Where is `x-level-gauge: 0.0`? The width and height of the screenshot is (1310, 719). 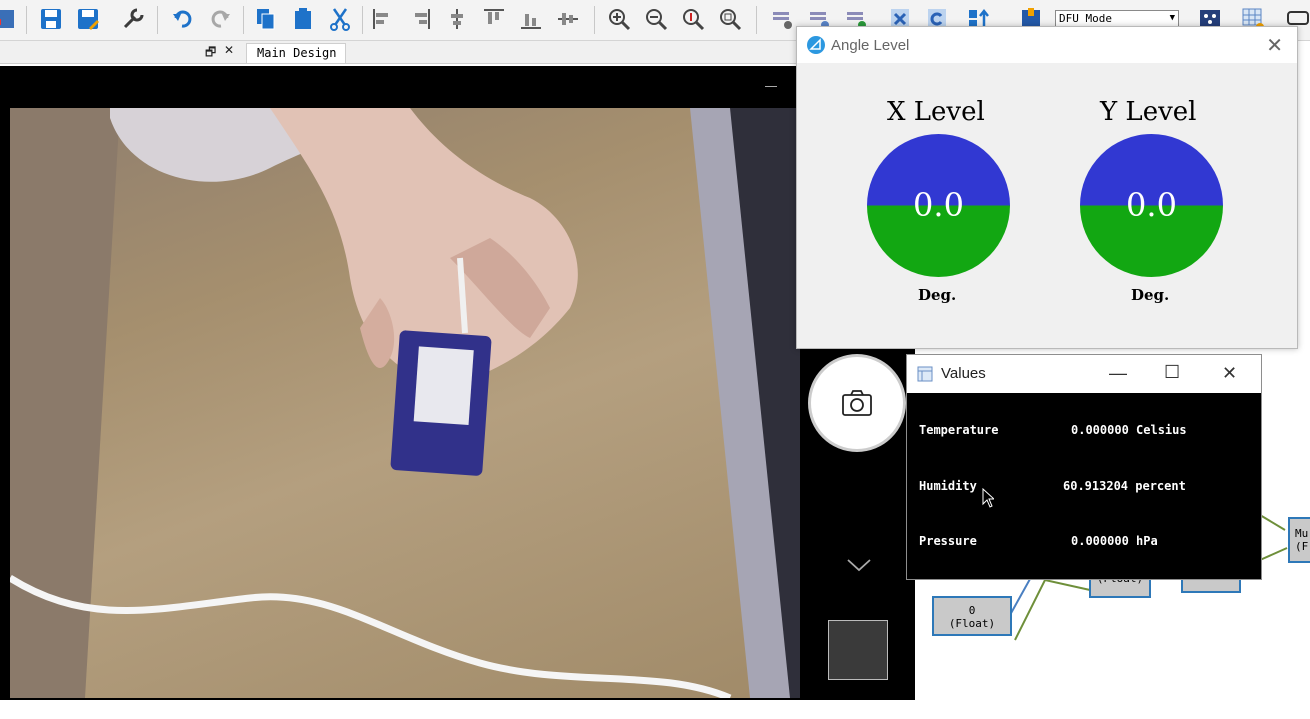
x-level-gauge: 0.0 is located at coordinates (938, 205).